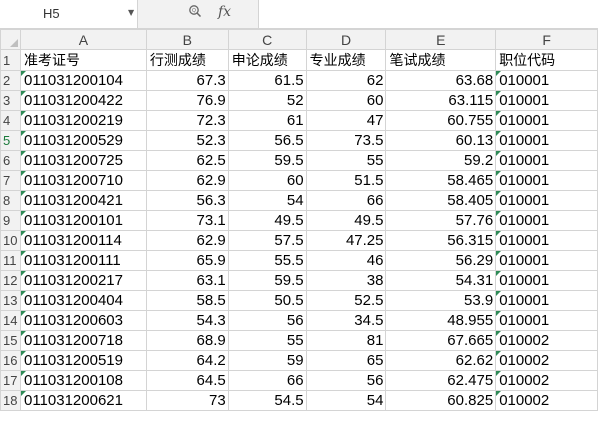 The height and width of the screenshot is (446, 598). What do you see at coordinates (83, 220) in the screenshot?
I see `exam-id-cell: 011031200101` at bounding box center [83, 220].